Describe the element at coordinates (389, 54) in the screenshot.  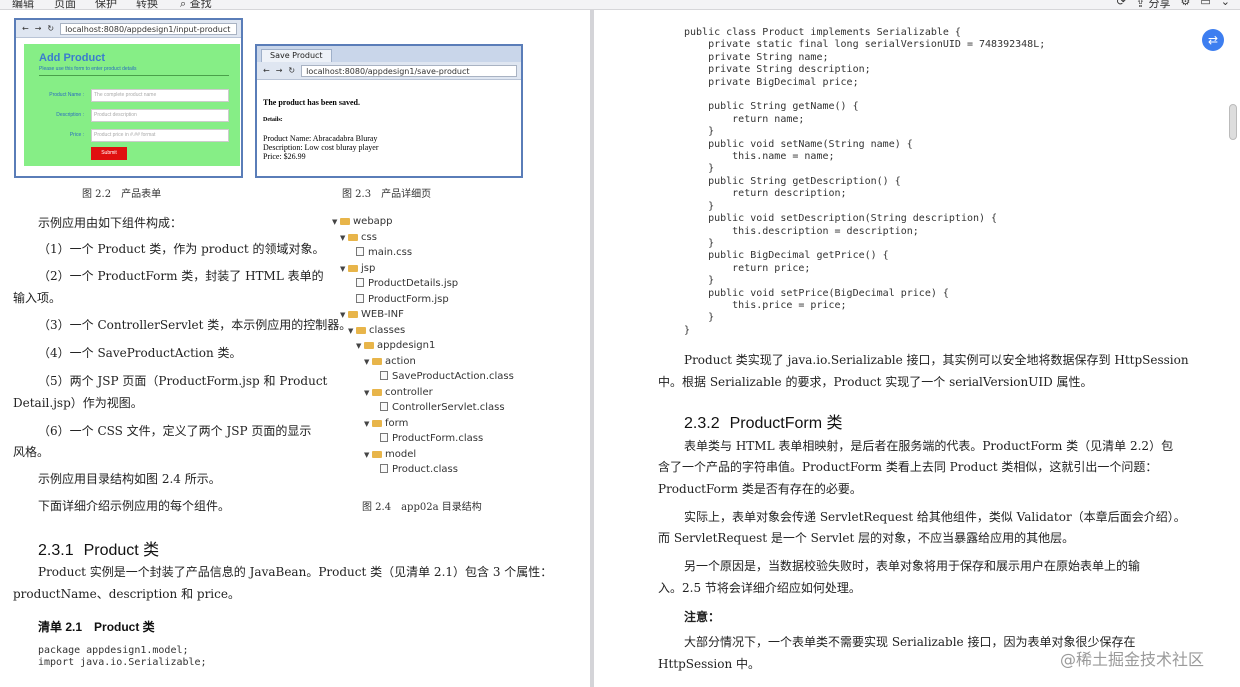
I see `browser-tabbar: Save Product` at that location.